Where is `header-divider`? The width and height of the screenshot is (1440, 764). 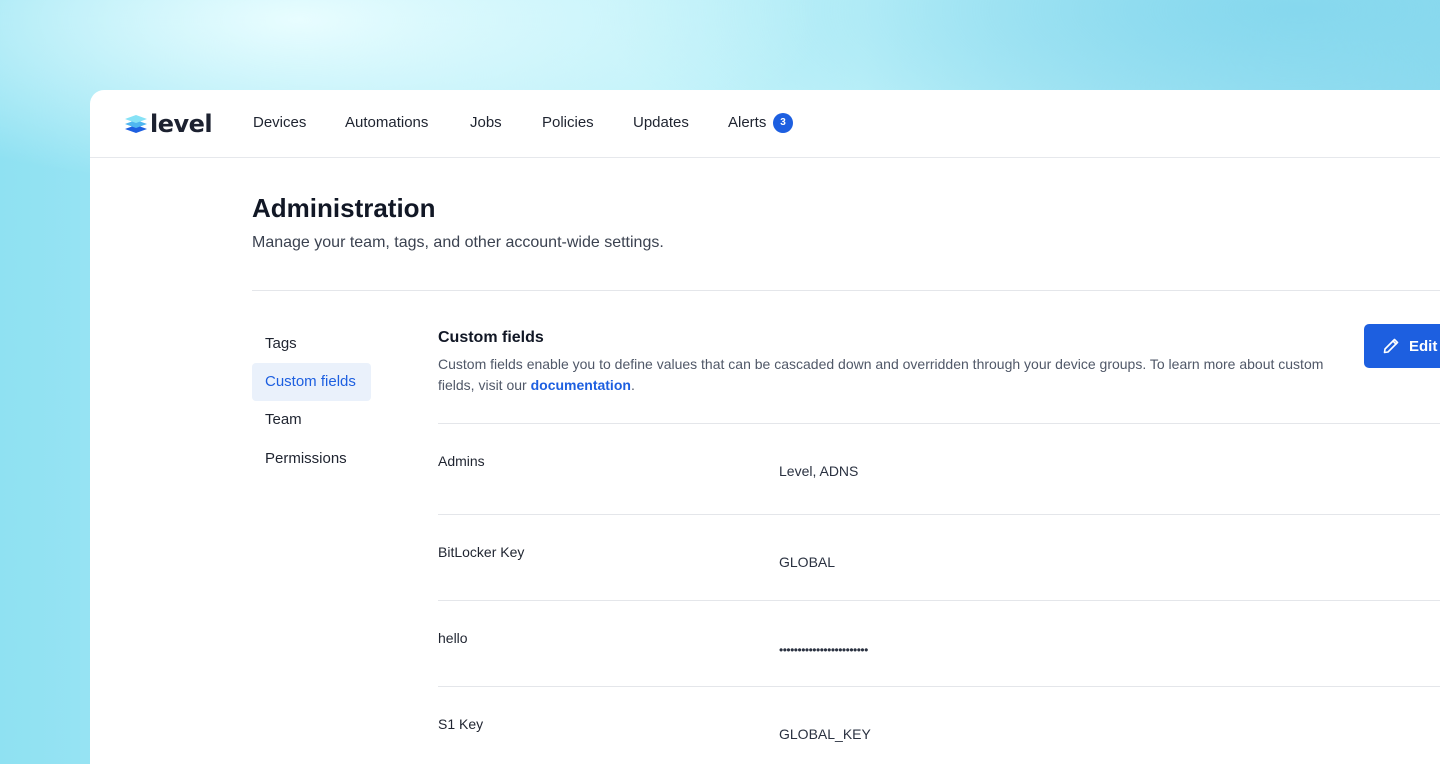
header-divider is located at coordinates (846, 290).